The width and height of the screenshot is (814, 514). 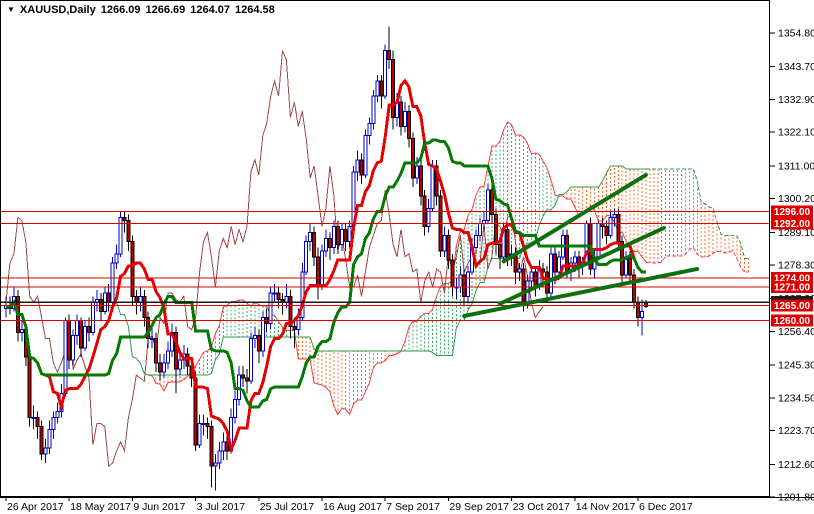 I want to click on symbol-collapse-icon: ▼, so click(x=11, y=9).